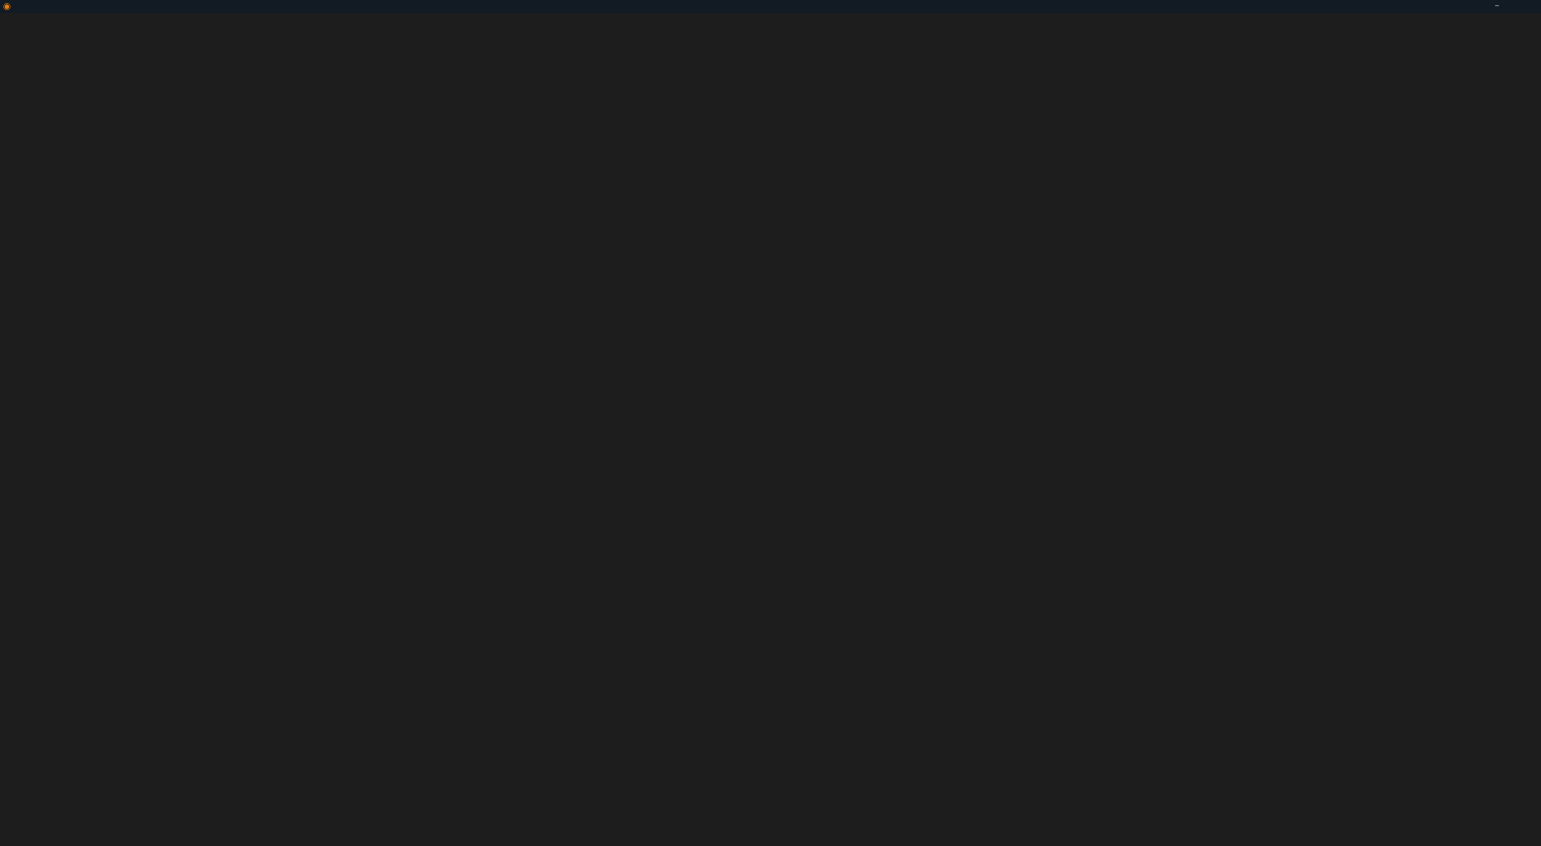 This screenshot has width=1541, height=846. I want to click on minimize-icon, so click(1497, 6).